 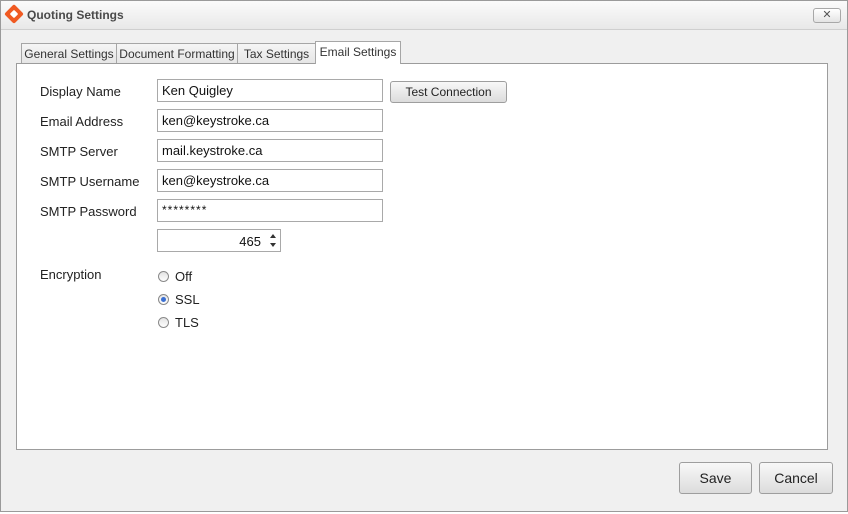 I want to click on smtp-password-label: SMTP Password, so click(x=88, y=211).